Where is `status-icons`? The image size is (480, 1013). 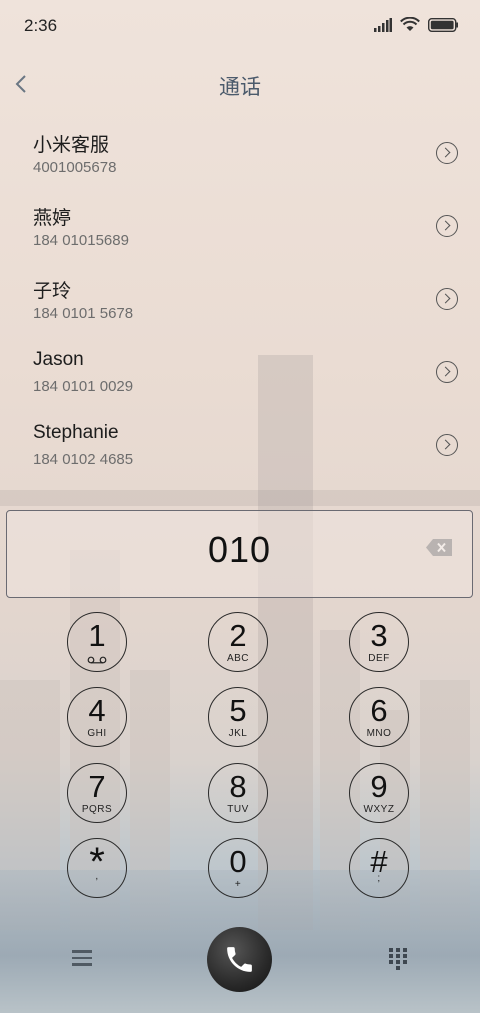
status-icons is located at coordinates (416, 24).